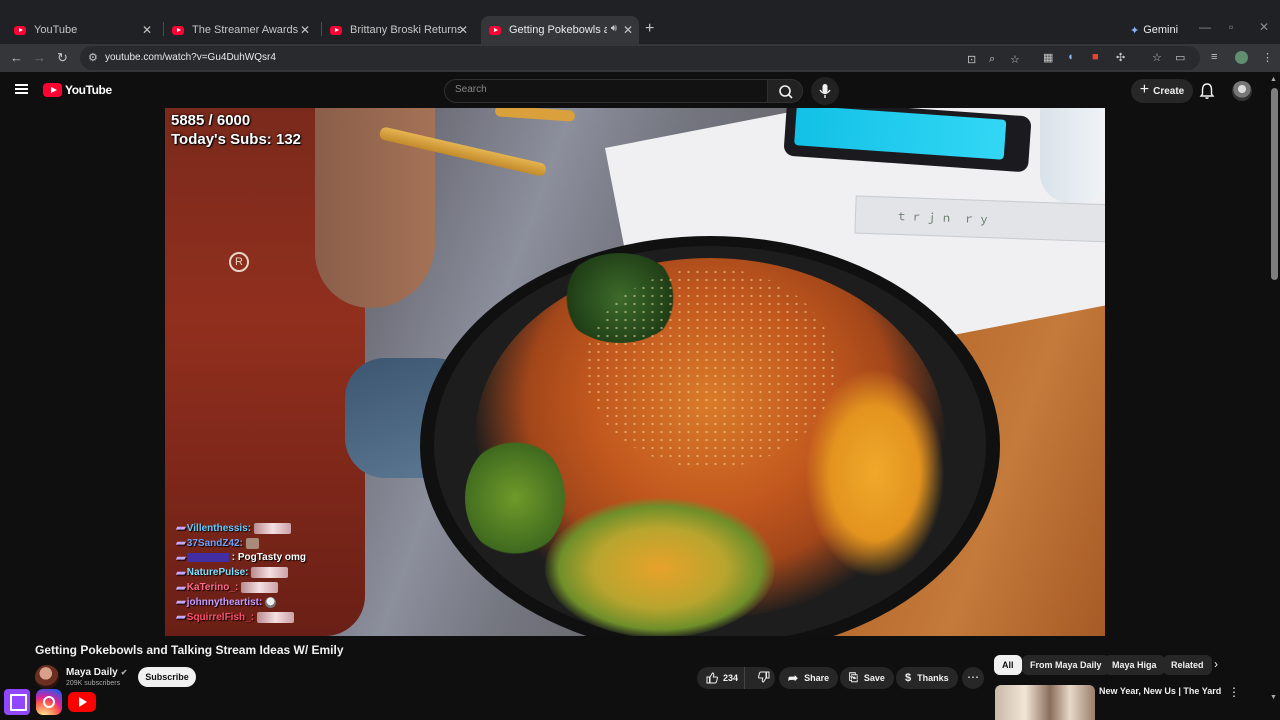  Describe the element at coordinates (1241, 57) in the screenshot. I see `profile-avatar-icon` at that location.